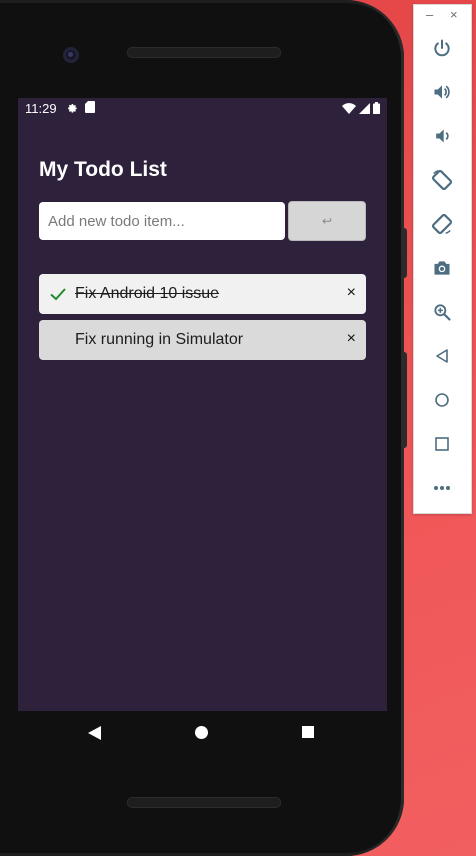 This screenshot has width=476, height=856. I want to click on page-title: My Todo List, so click(103, 169).